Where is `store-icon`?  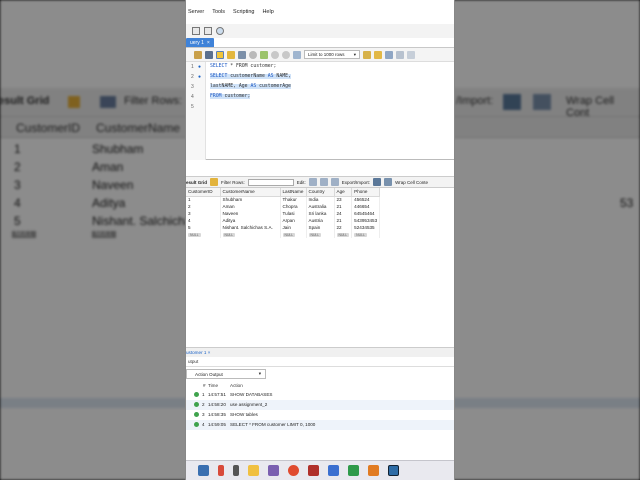 store-icon is located at coordinates (273, 470).